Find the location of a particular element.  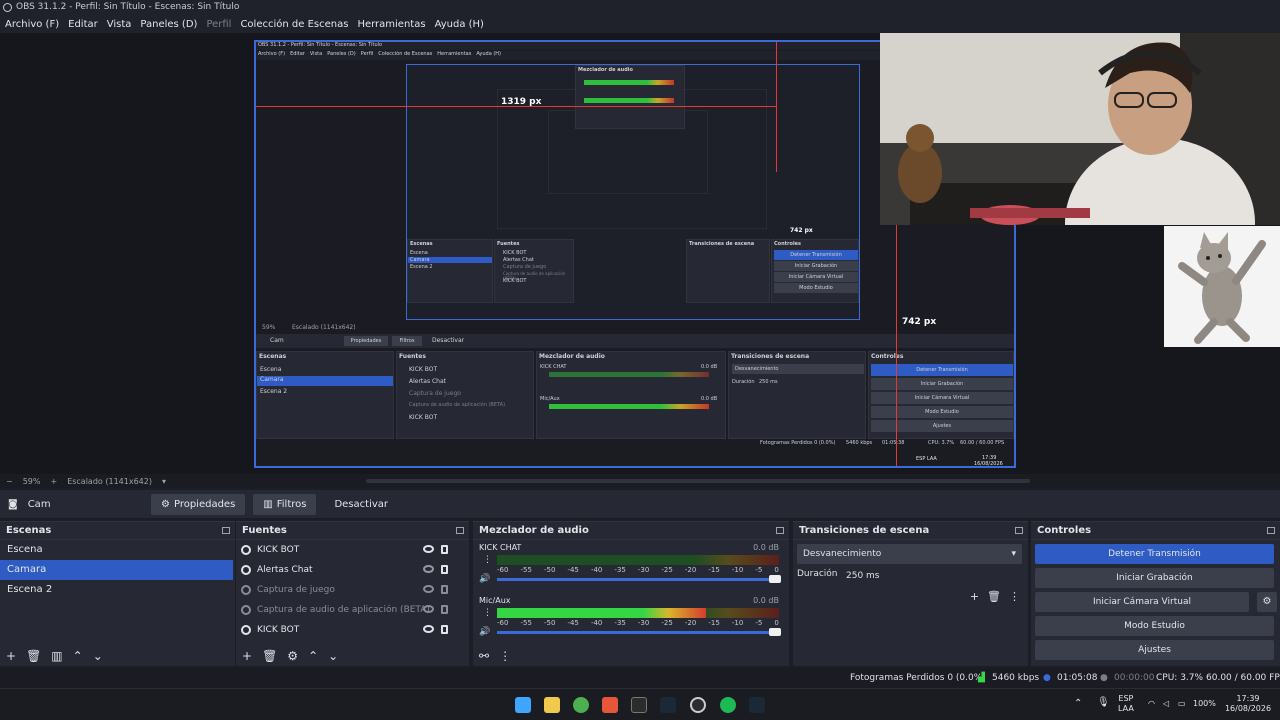

deactivate-button: Desactivar is located at coordinates (361, 504).